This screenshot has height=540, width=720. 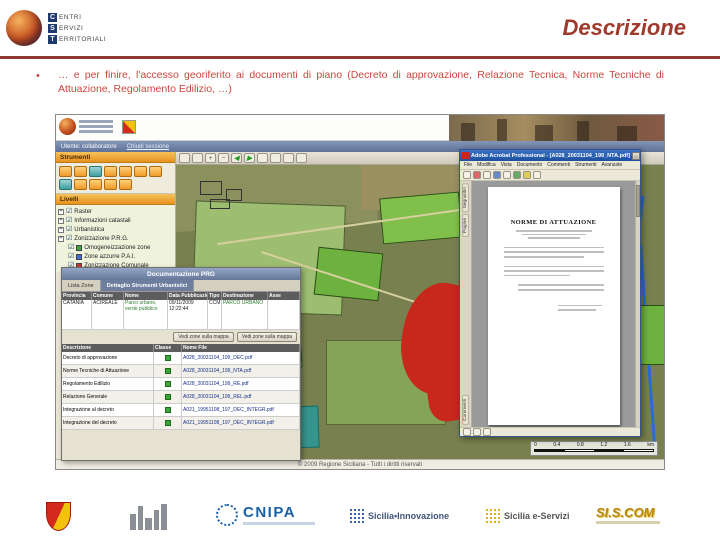 What do you see at coordinates (468, 165) in the screenshot?
I see `menu-item: File` at bounding box center [468, 165].